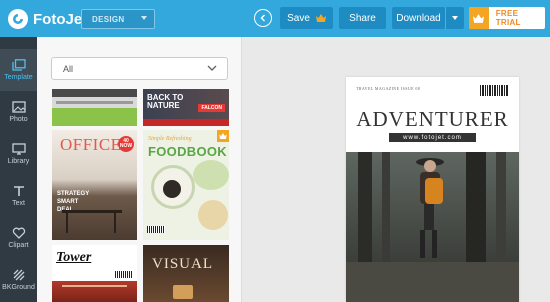  Describe the element at coordinates (182, 264) in the screenshot. I see `template-title: VISUAL` at that location.